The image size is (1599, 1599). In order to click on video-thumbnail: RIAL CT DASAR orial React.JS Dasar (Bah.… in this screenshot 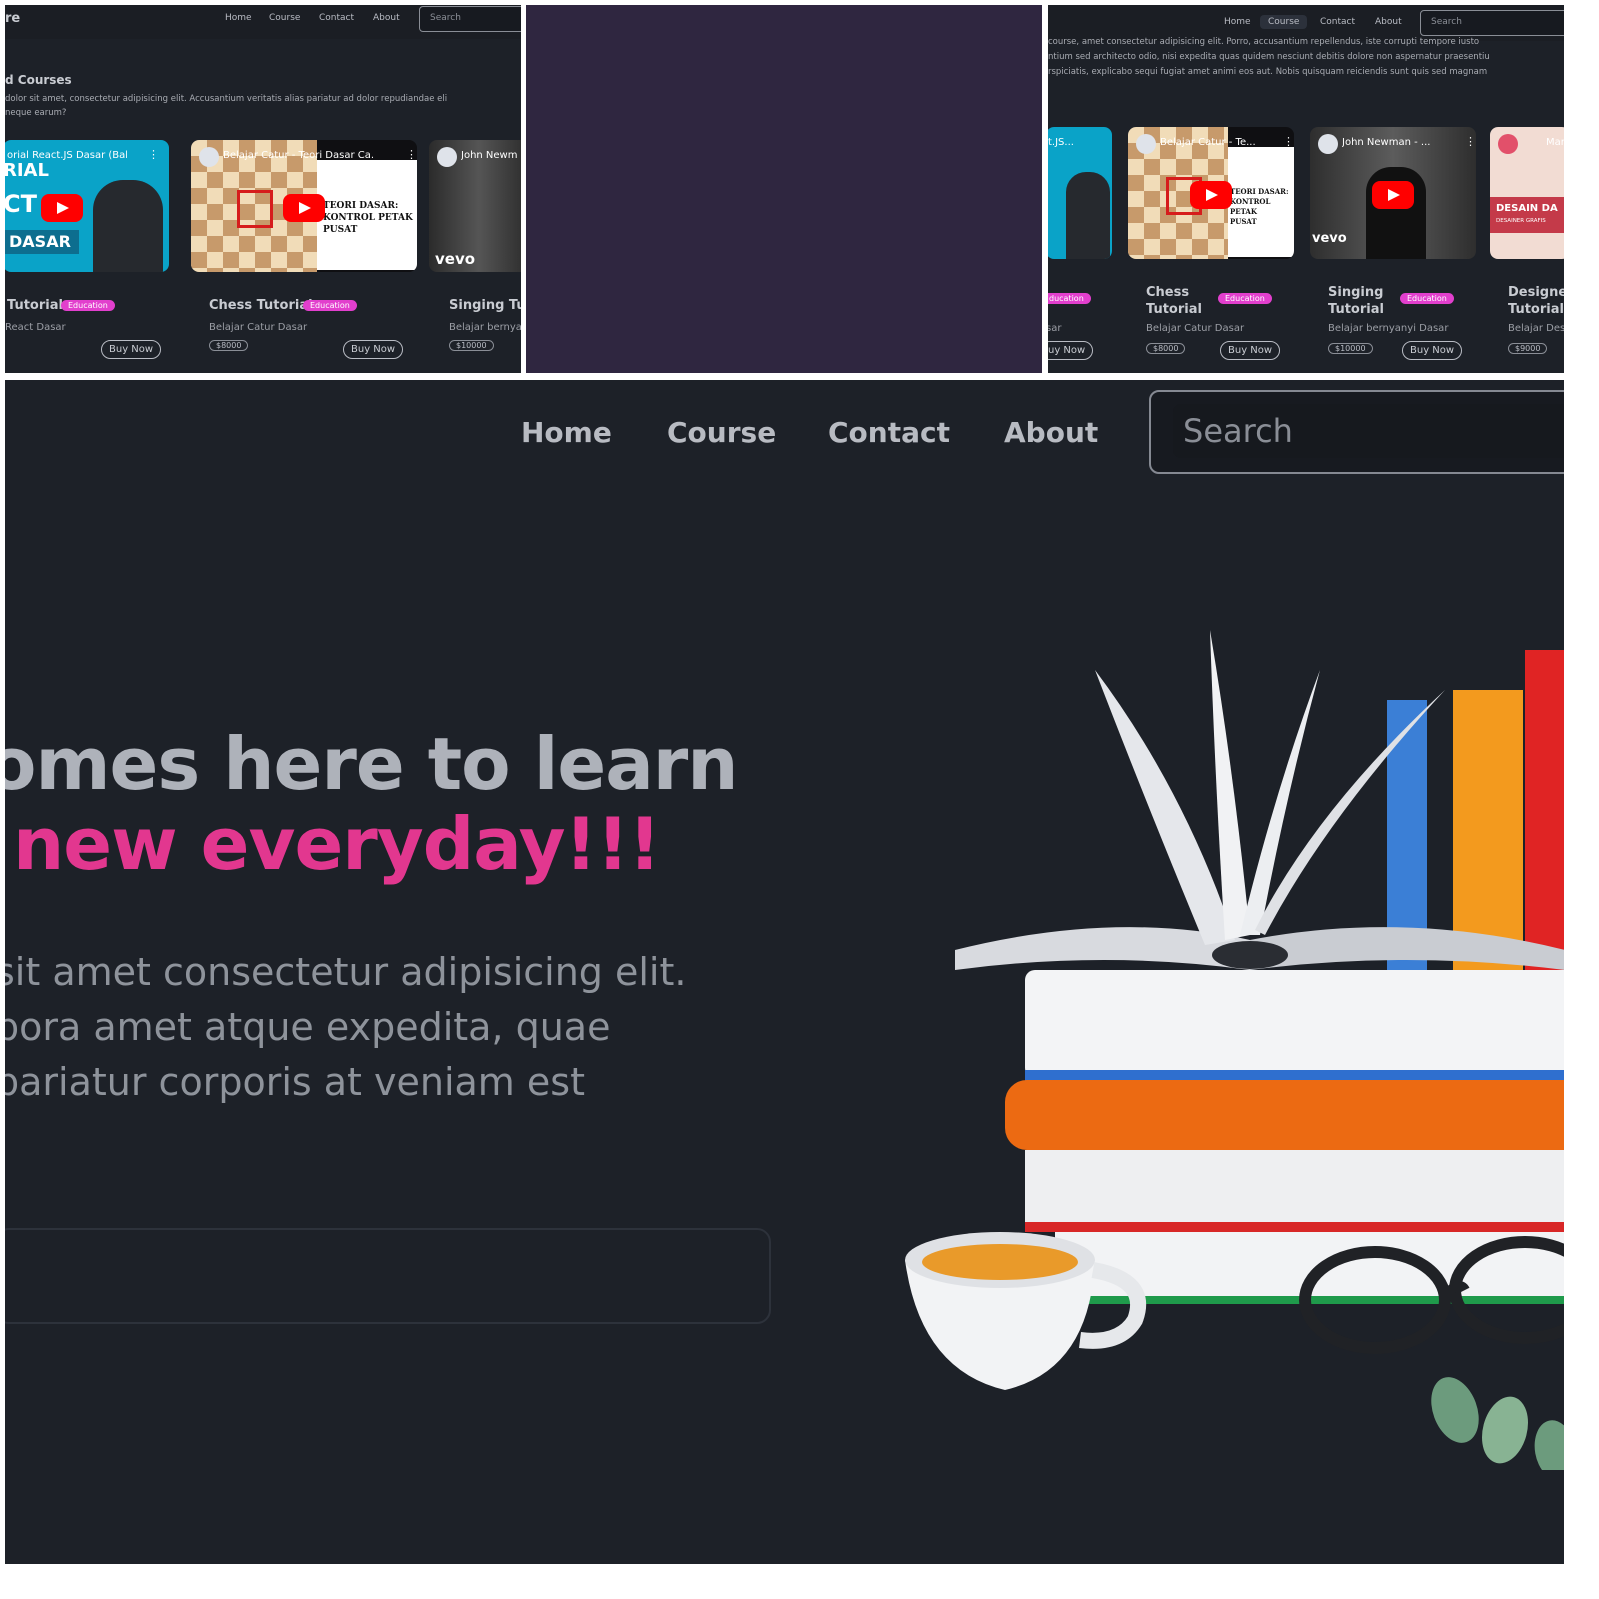, I will do `click(87, 206)`.